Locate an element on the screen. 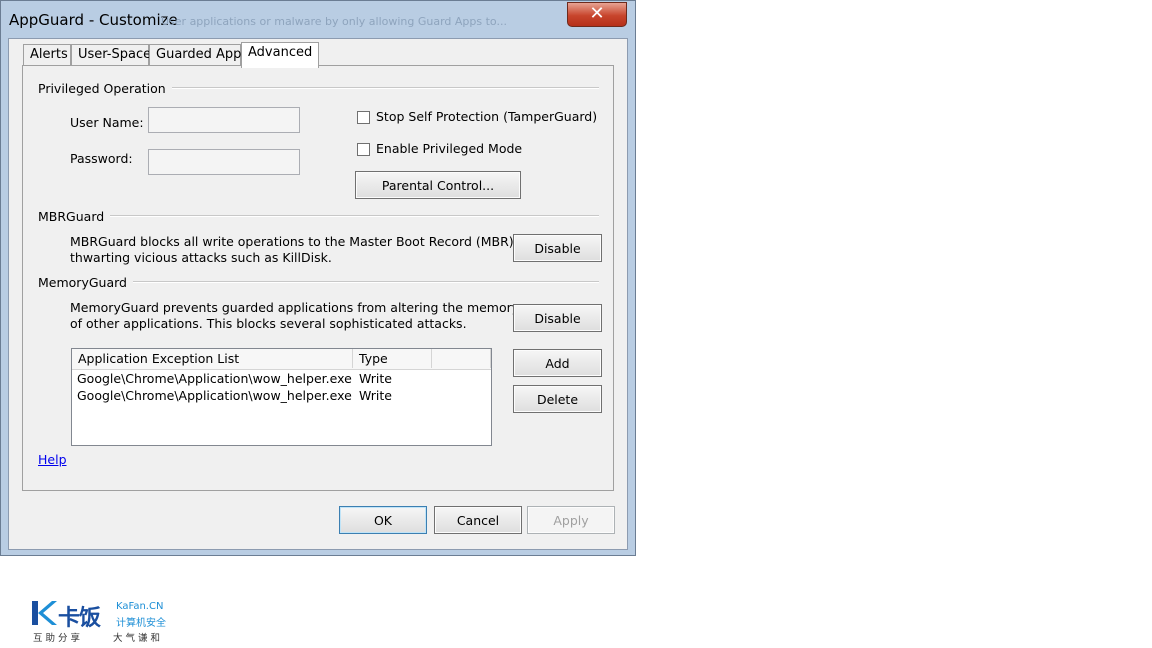  column-header-application: Application Exception List is located at coordinates (212, 358).